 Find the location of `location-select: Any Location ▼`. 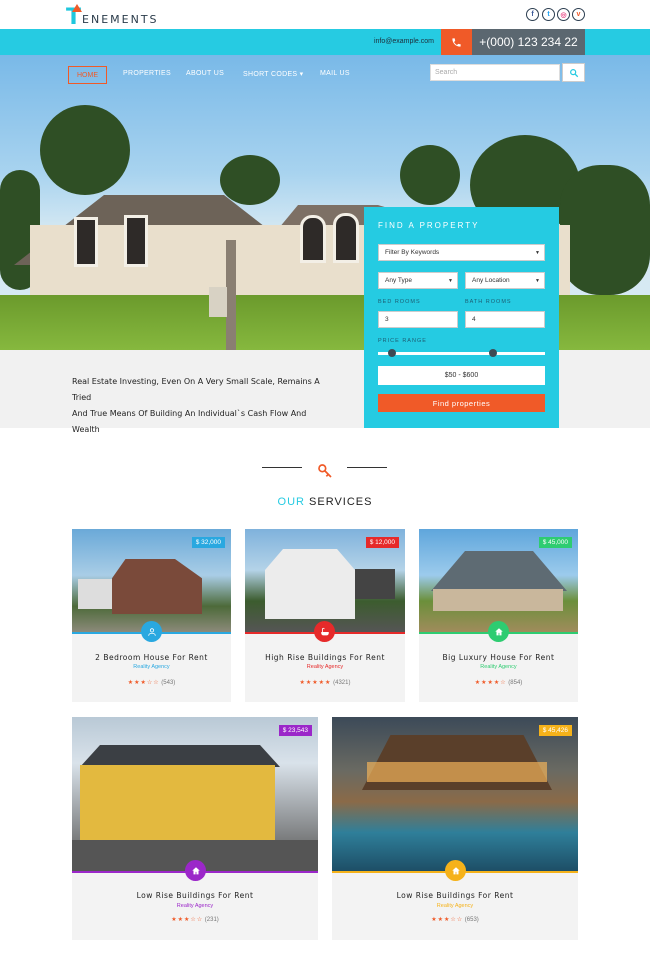

location-select: Any Location ▼ is located at coordinates (505, 280).